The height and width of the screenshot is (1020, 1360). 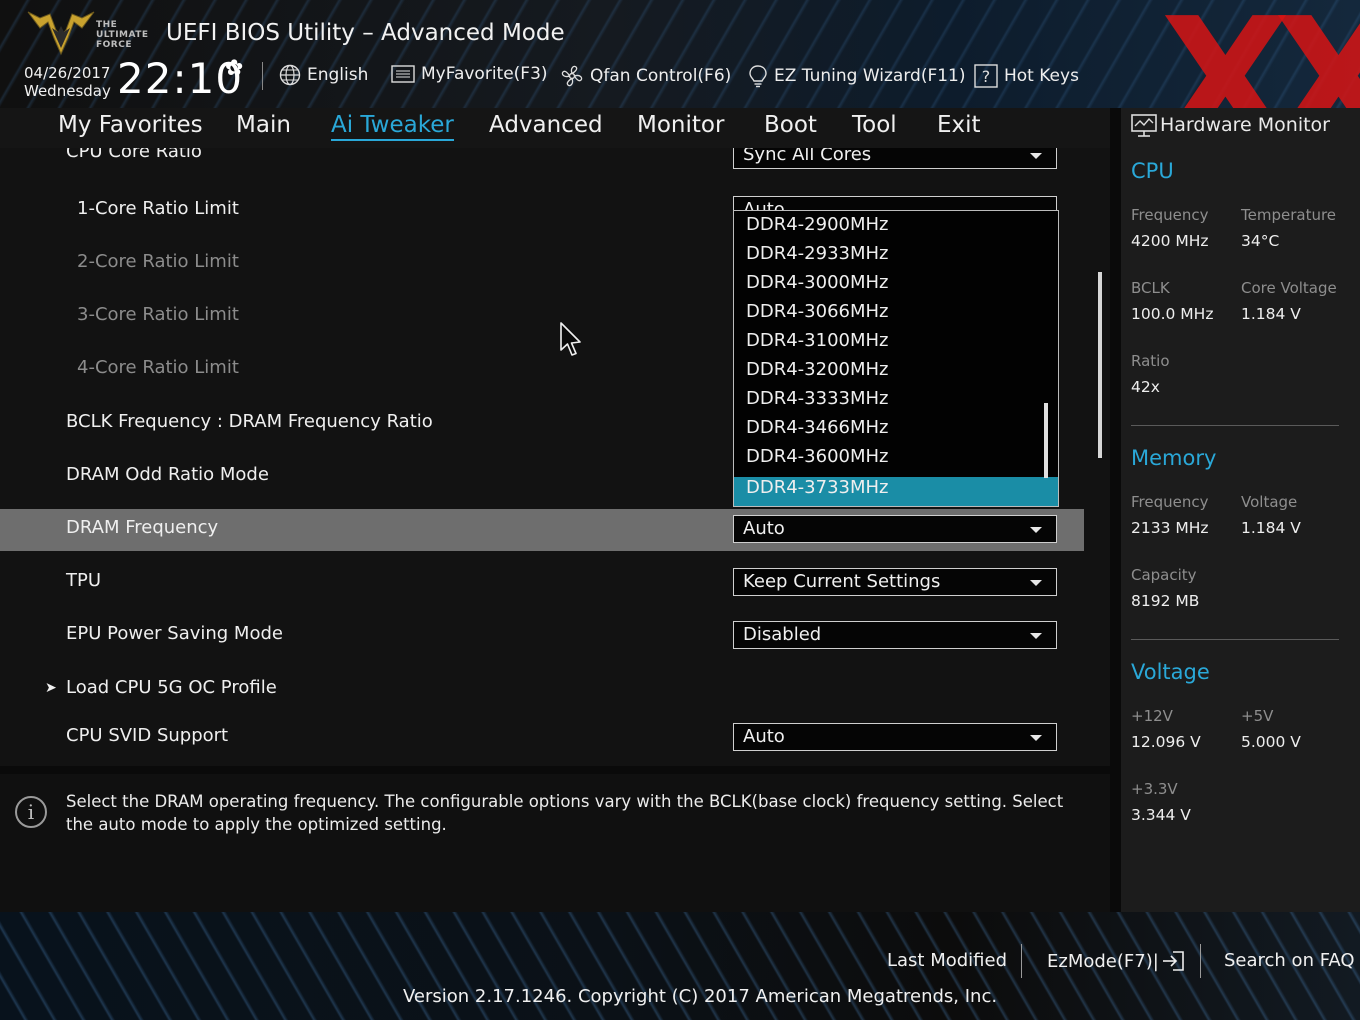 I want to click on v5-label: +5V, so click(x=1257, y=716).